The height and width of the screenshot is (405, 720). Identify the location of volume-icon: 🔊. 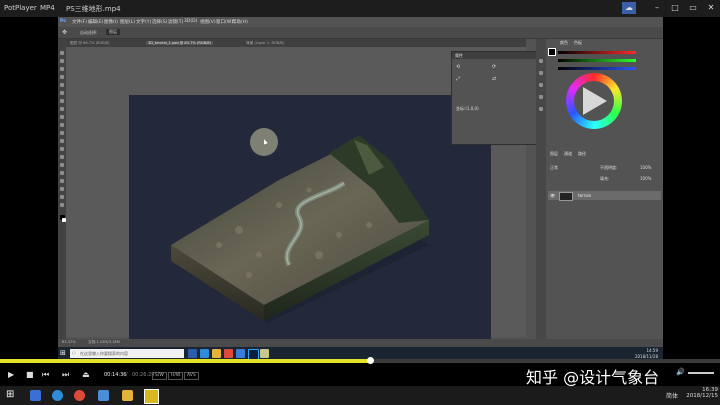
(680, 372).